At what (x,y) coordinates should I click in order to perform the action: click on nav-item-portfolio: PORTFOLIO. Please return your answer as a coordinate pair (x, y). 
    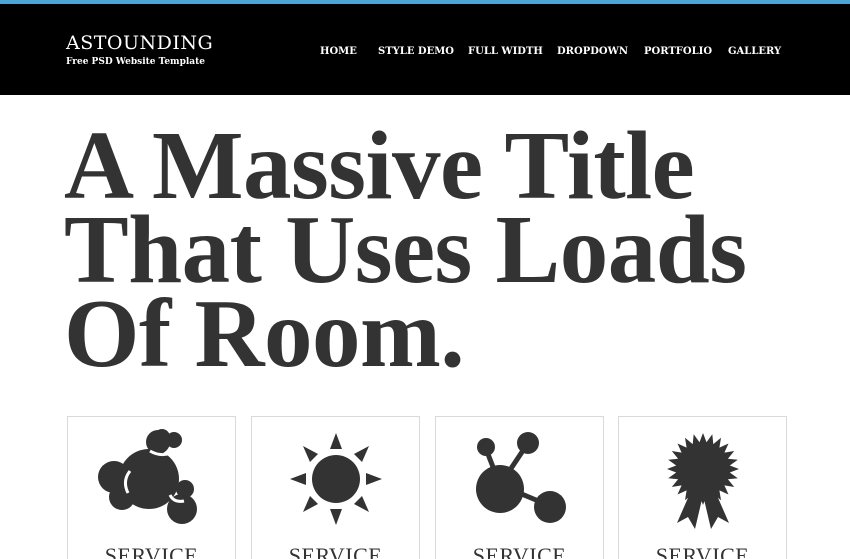
    Looking at the image, I should click on (678, 52).